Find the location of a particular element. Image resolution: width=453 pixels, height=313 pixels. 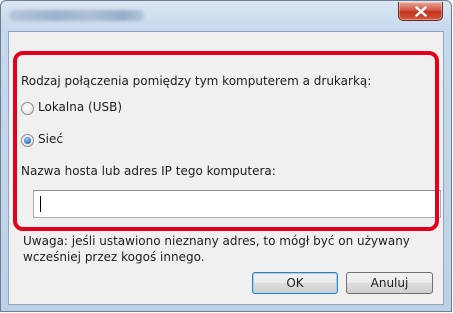

close-icon is located at coordinates (421, 11).